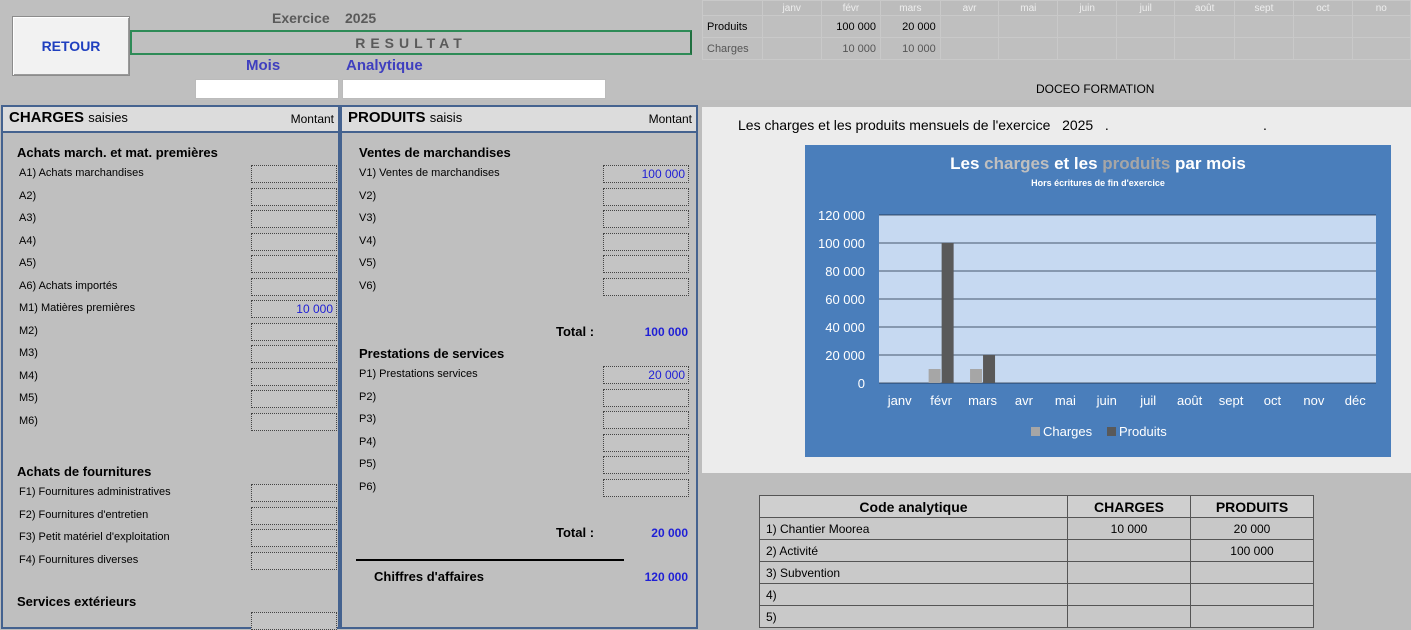 Image resolution: width=1411 pixels, height=630 pixels. What do you see at coordinates (1252, 506) in the screenshot?
I see `analytic-header-produits: PRODUITS` at bounding box center [1252, 506].